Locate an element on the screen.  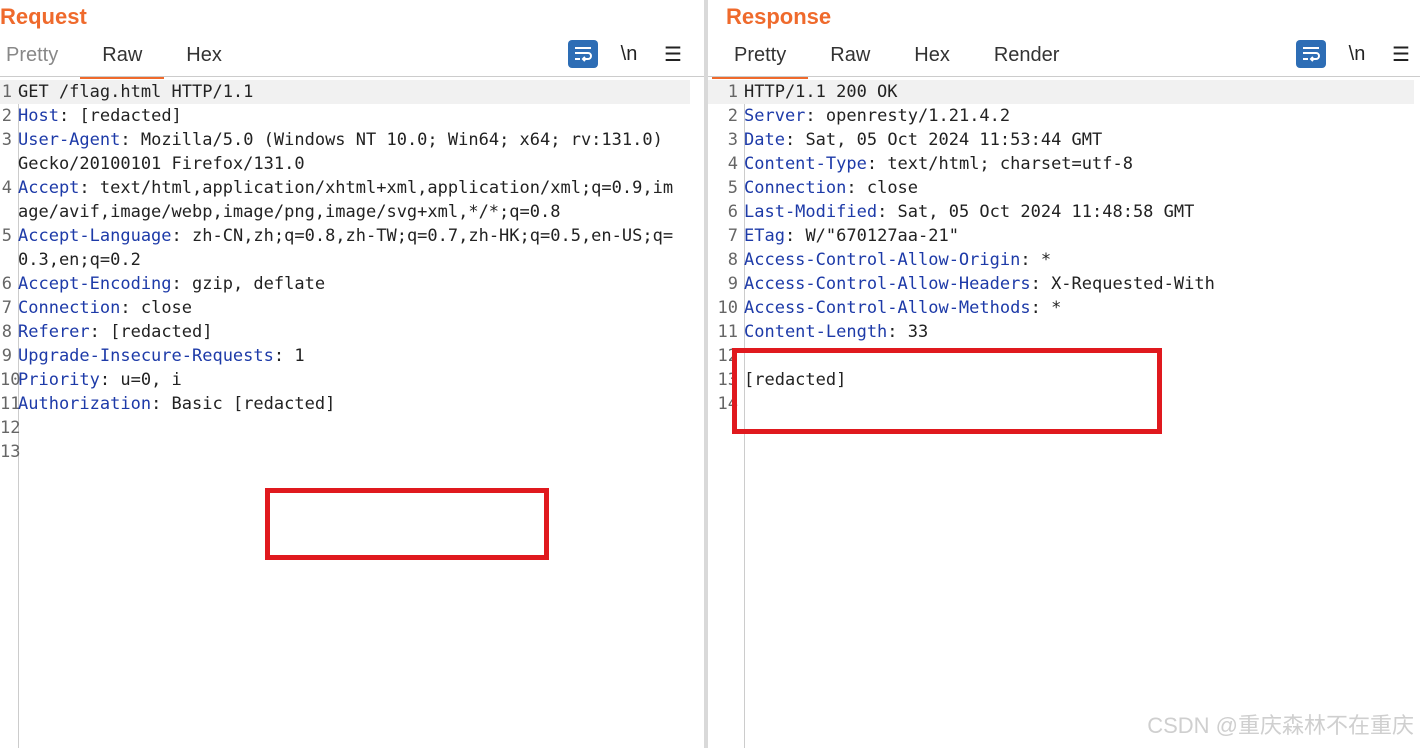
code-line: 1 GET /flag.html HTTP/1.1 is located at coordinates (345, 92).